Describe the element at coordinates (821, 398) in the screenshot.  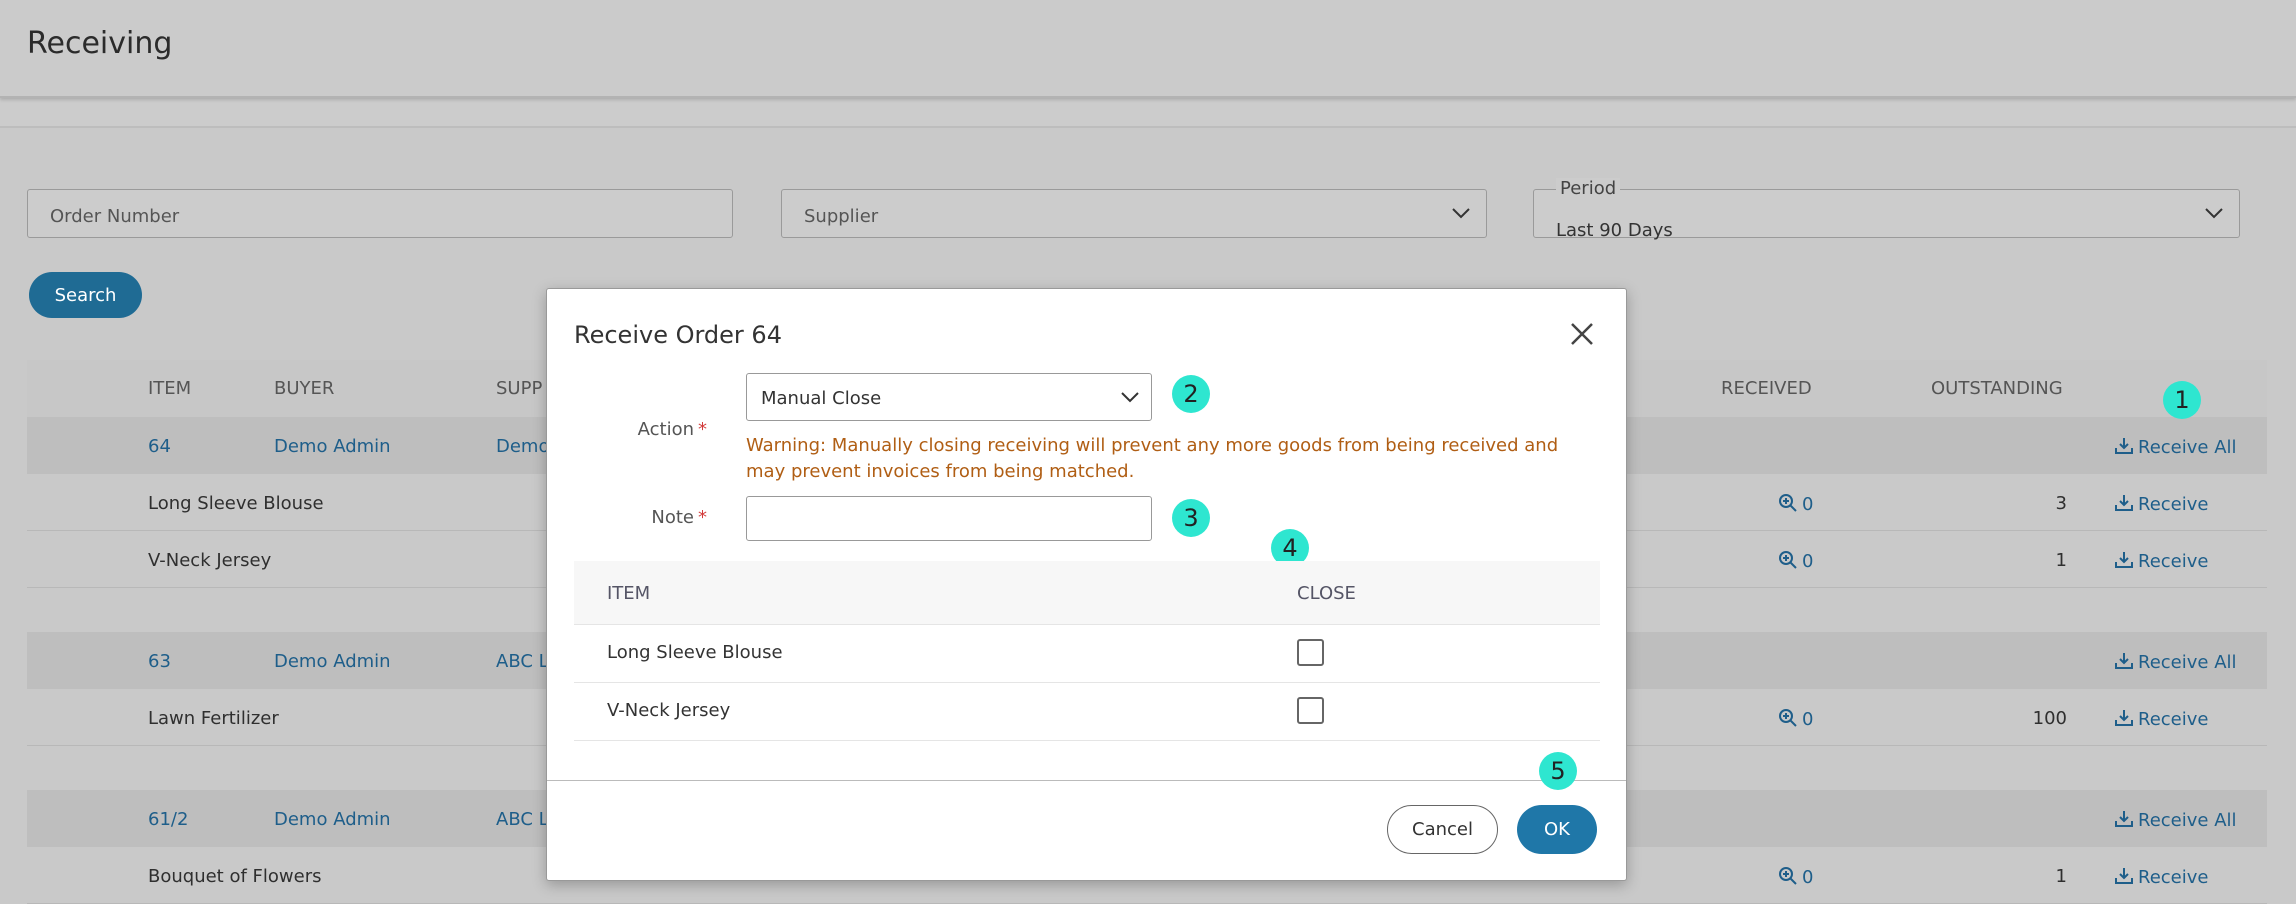
I see `action-value: Manual Close` at that location.